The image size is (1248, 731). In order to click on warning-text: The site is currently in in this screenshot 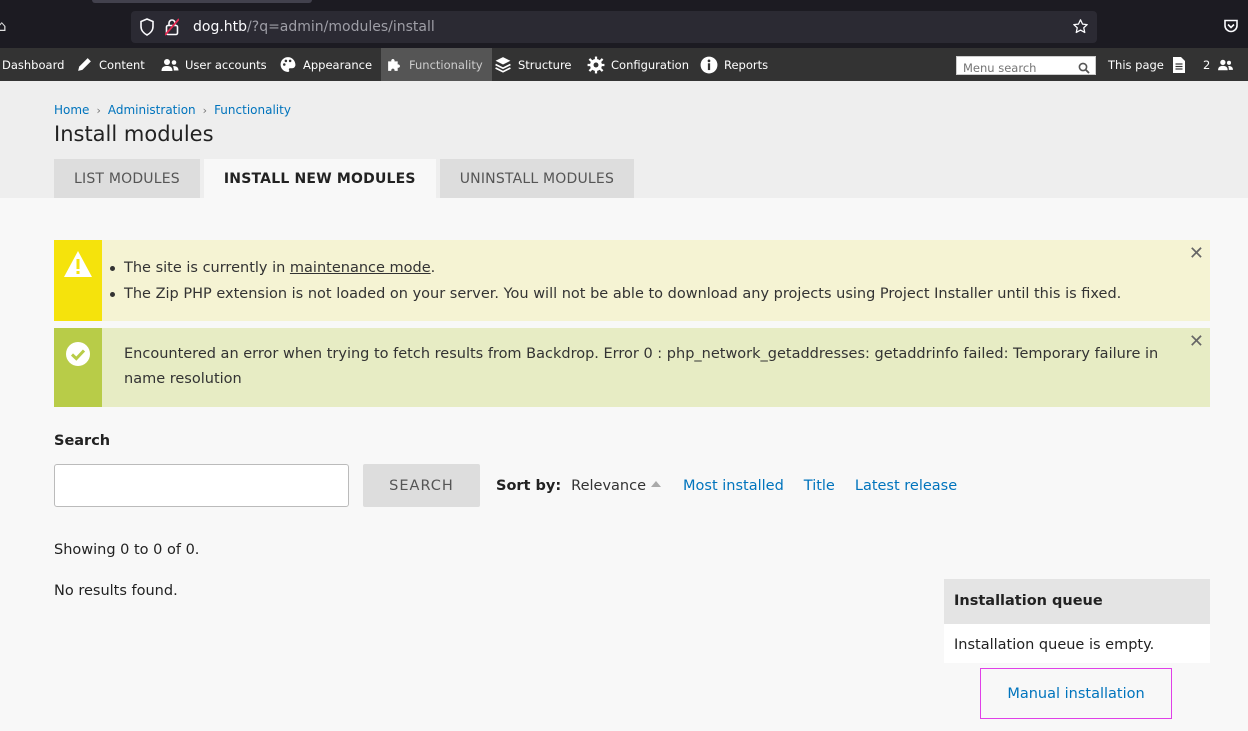, I will do `click(207, 268)`.